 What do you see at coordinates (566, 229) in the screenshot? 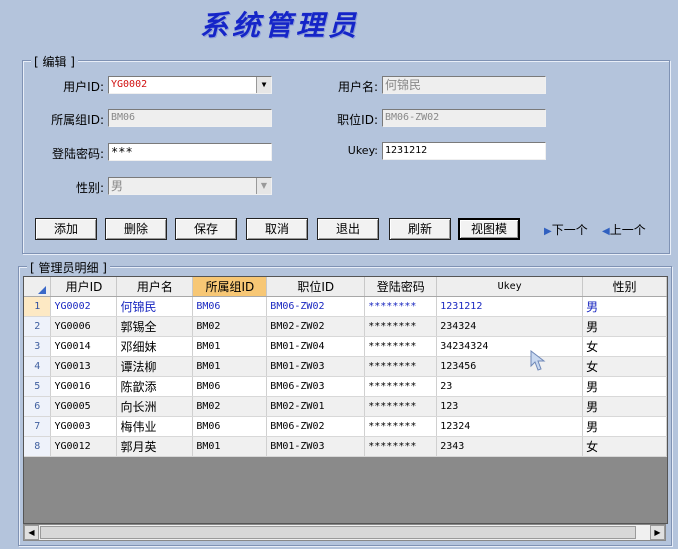
I see `next-link: ▶下一个` at bounding box center [566, 229].